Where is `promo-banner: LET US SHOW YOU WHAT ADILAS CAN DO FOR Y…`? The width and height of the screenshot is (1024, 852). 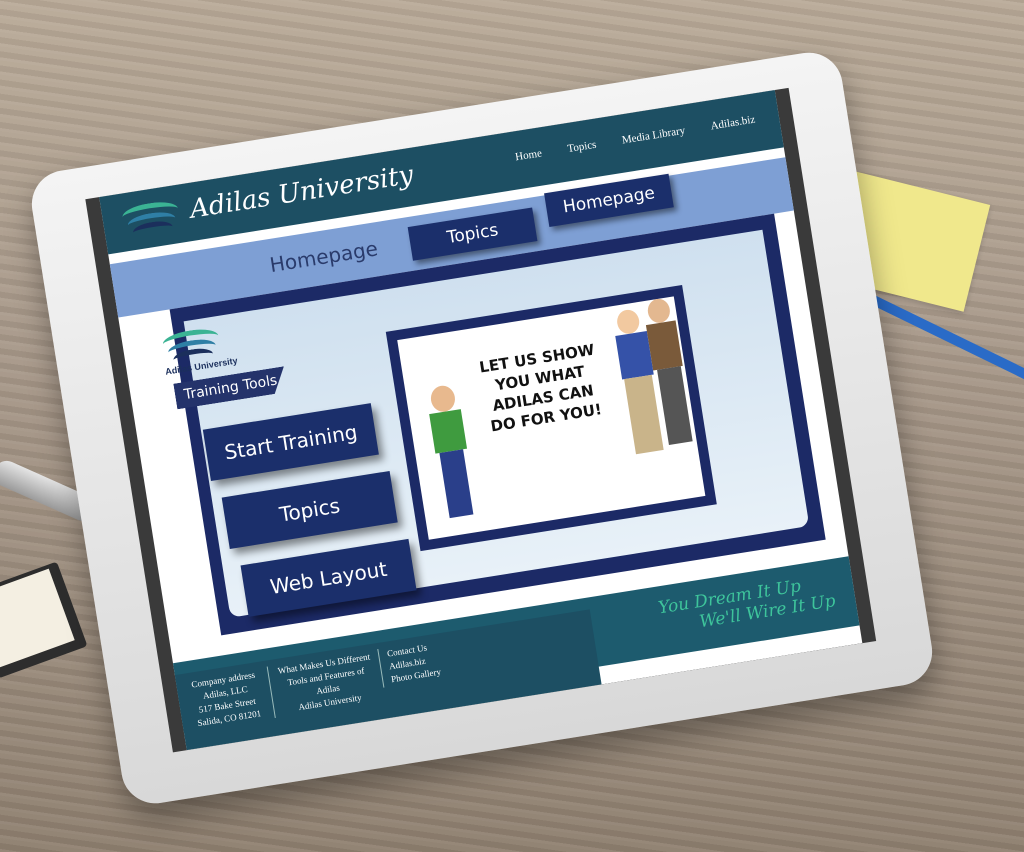 promo-banner: LET US SHOW YOU WHAT ADILAS CAN DO FOR Y… is located at coordinates (551, 418).